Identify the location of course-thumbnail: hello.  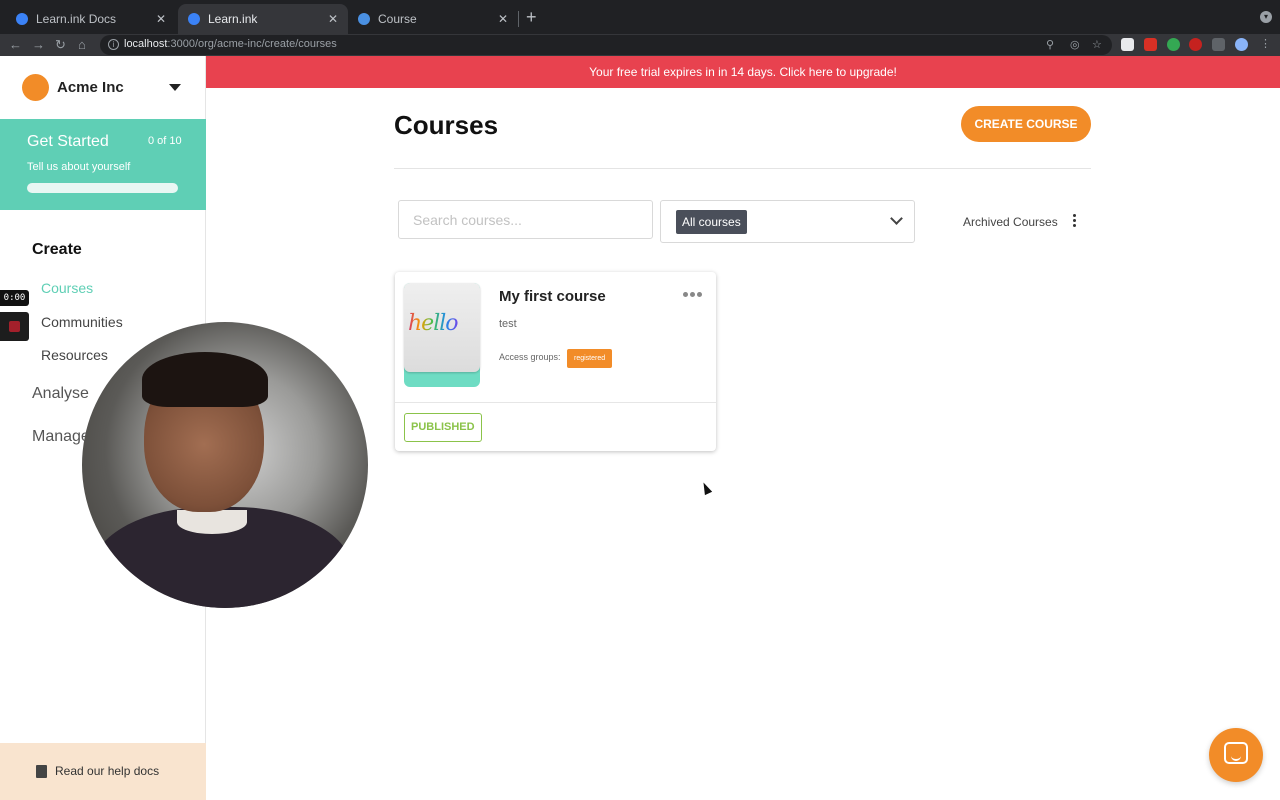
(442, 327).